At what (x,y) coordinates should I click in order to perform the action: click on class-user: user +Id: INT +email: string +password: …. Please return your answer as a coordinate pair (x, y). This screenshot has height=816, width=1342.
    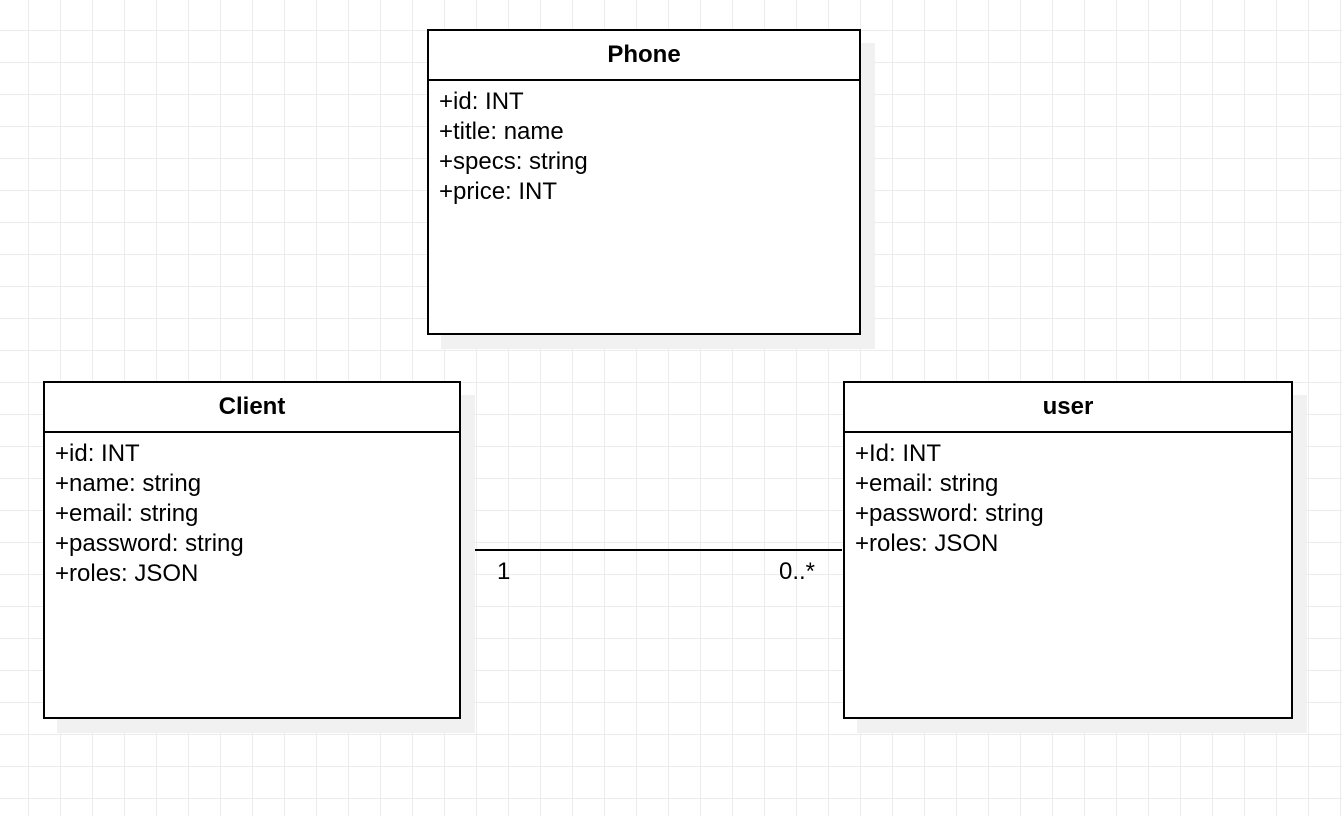
    Looking at the image, I should click on (1068, 550).